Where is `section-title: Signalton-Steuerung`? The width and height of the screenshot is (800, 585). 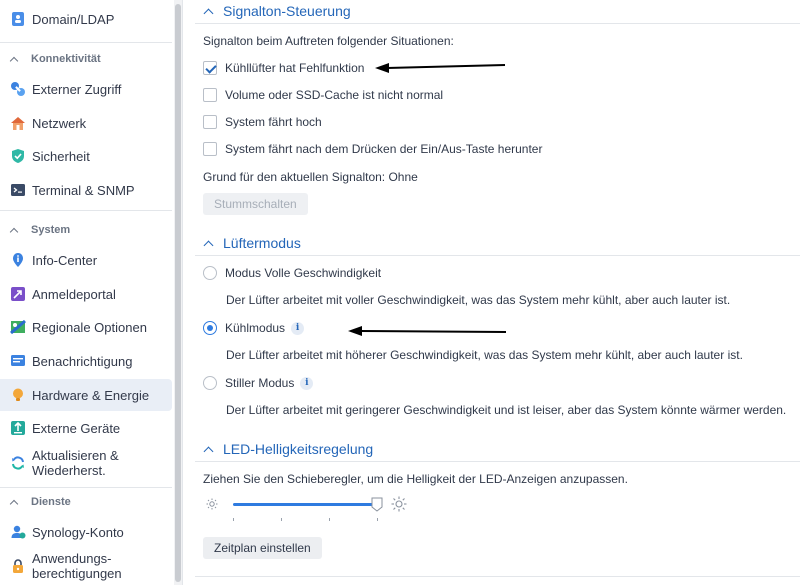
section-title: Signalton-Steuerung is located at coordinates (287, 11).